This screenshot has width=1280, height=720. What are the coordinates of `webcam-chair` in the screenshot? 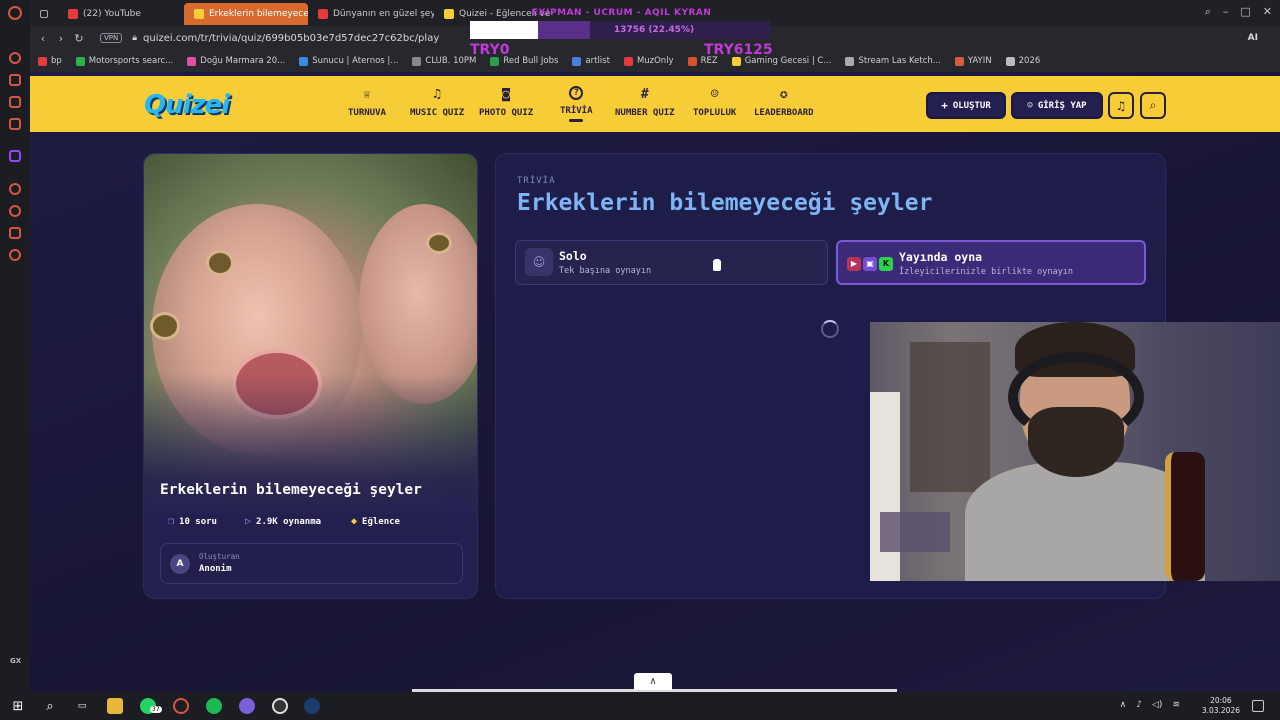 It's located at (1185, 516).